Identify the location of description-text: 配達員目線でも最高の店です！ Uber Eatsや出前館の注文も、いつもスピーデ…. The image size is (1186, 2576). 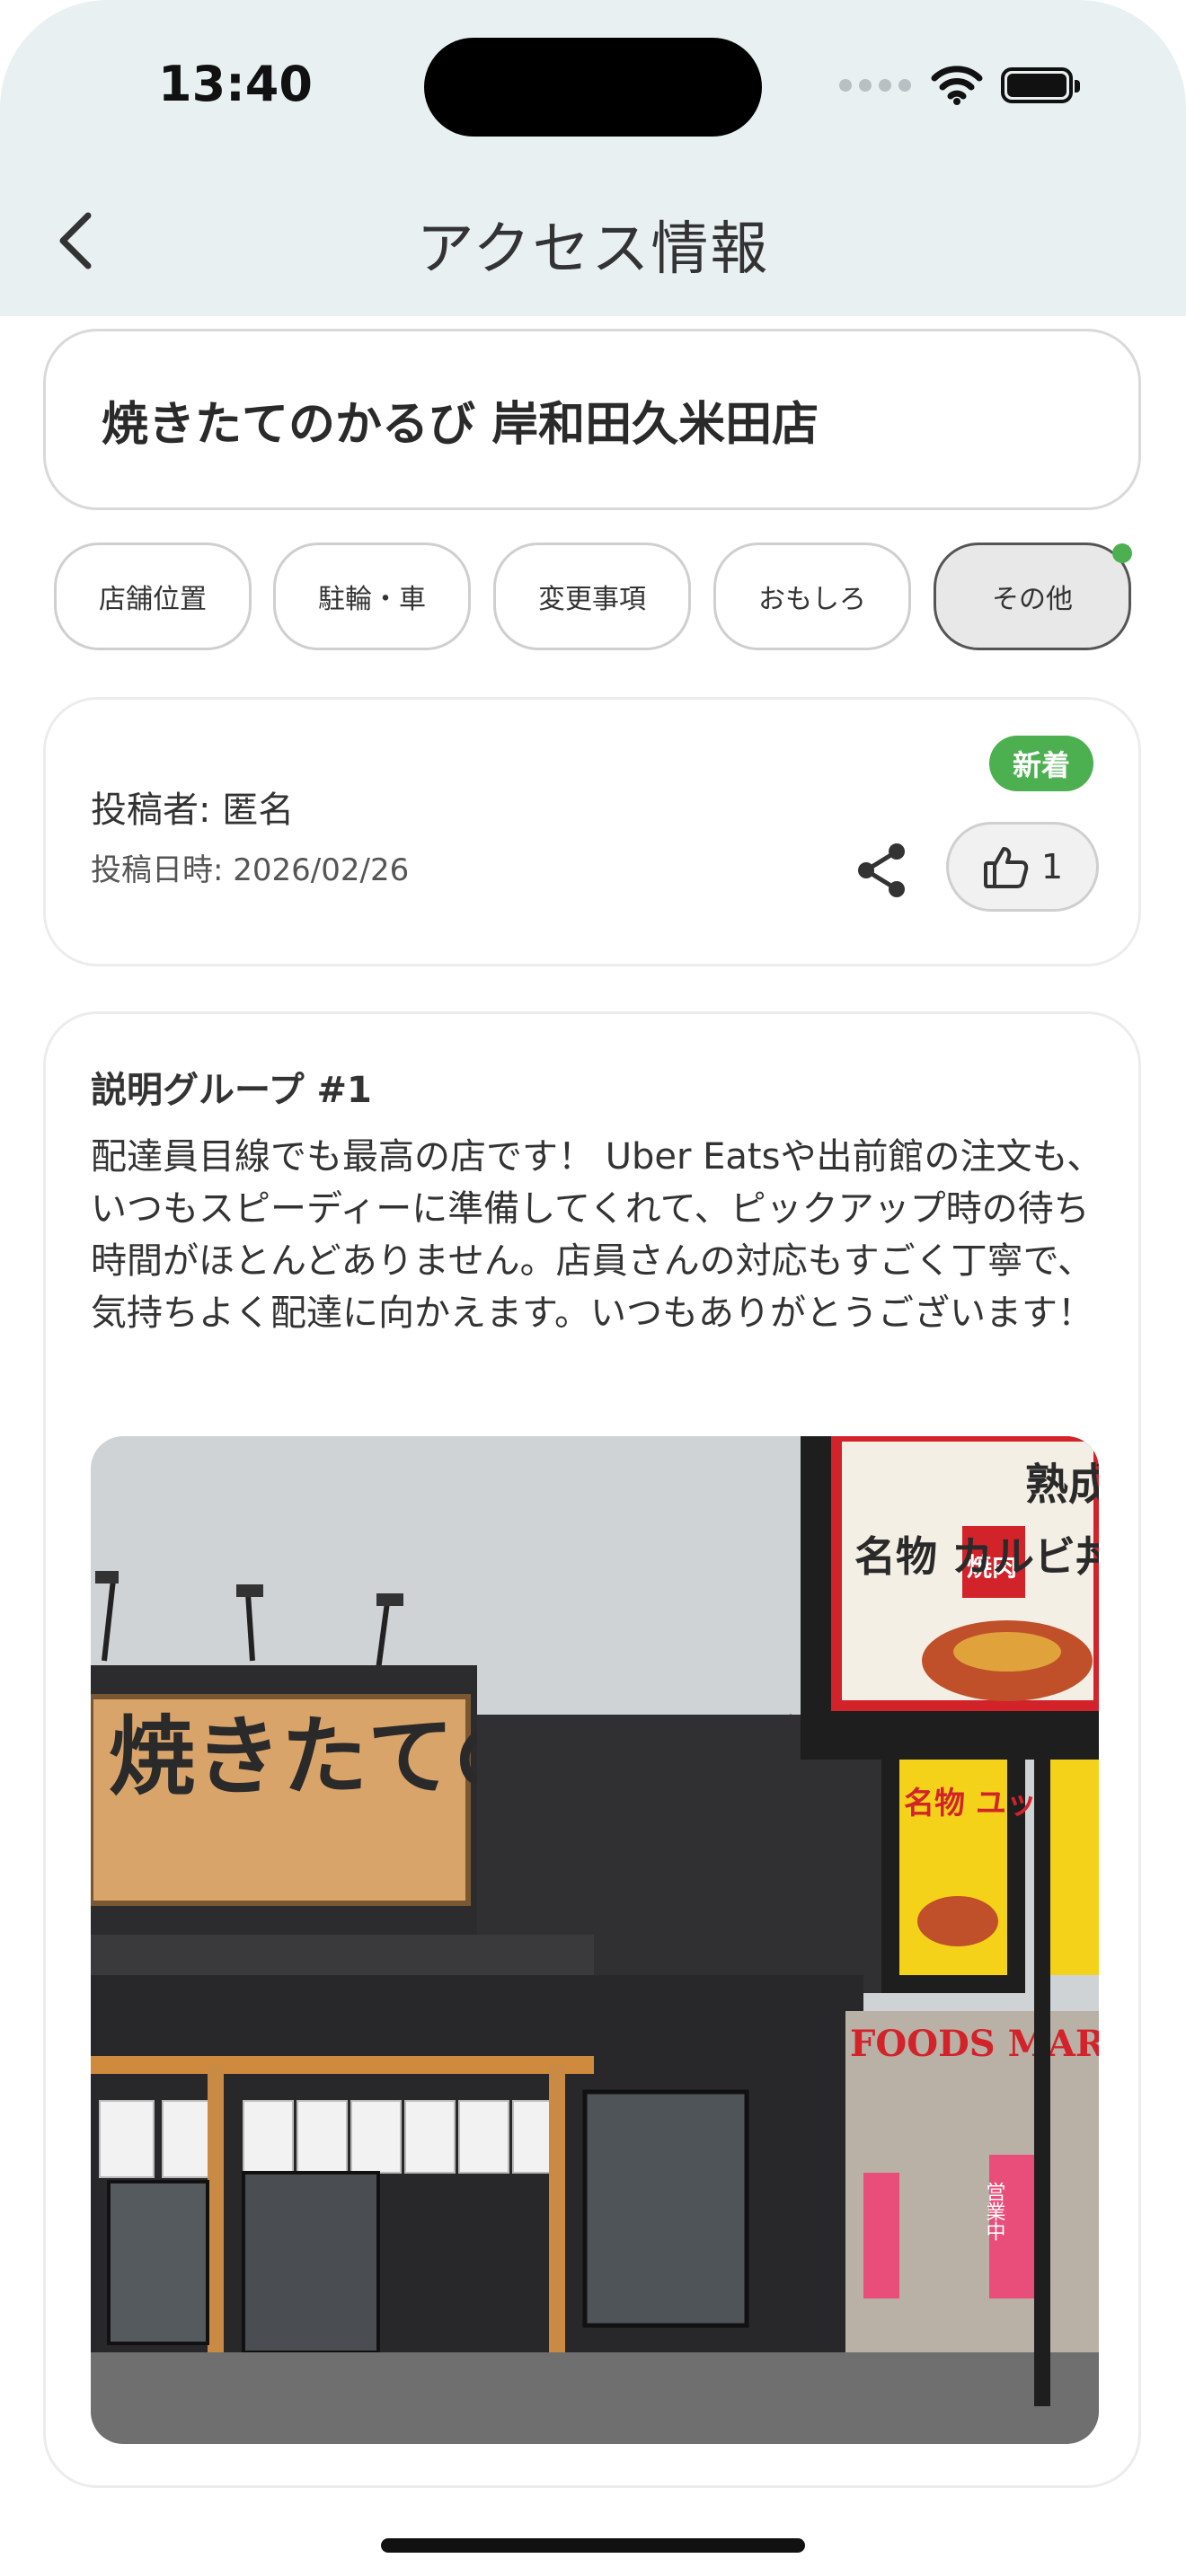
(597, 1235).